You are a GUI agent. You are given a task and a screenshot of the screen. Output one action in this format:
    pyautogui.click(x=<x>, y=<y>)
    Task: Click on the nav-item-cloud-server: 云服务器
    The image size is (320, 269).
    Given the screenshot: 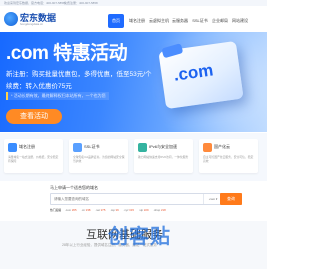 What is the action you would take?
    pyautogui.click(x=180, y=21)
    